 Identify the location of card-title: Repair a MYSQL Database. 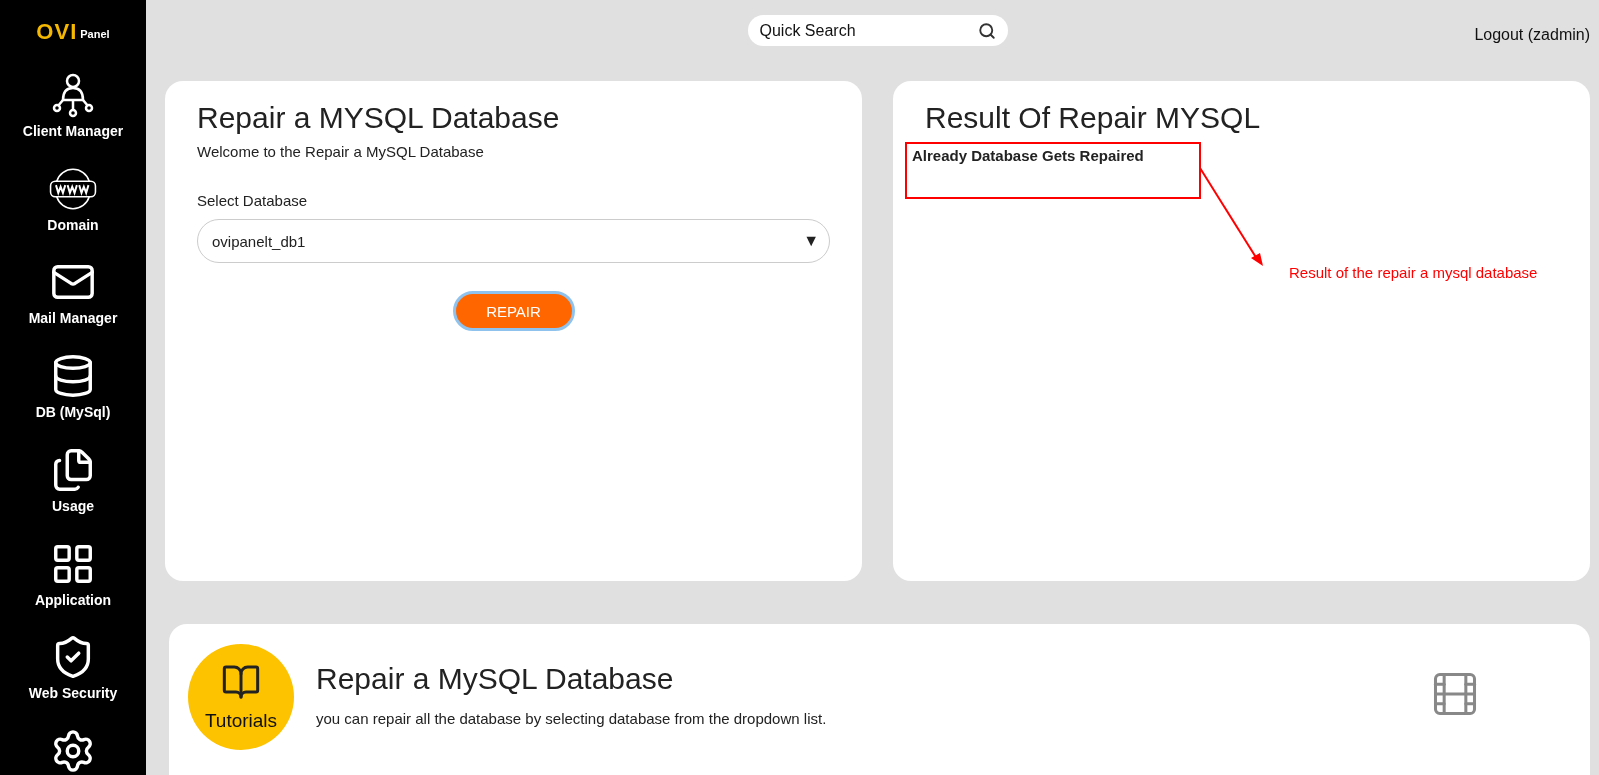
(379, 118).